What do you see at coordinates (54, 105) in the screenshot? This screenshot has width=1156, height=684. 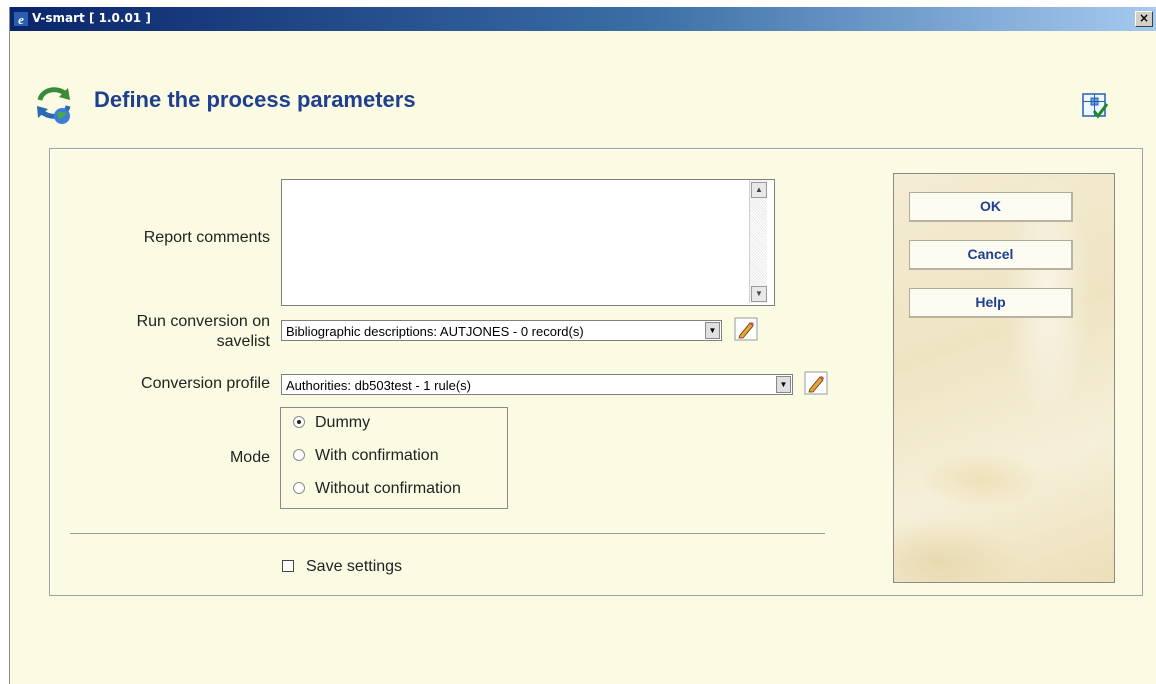 I see `conversion-process-icon` at bounding box center [54, 105].